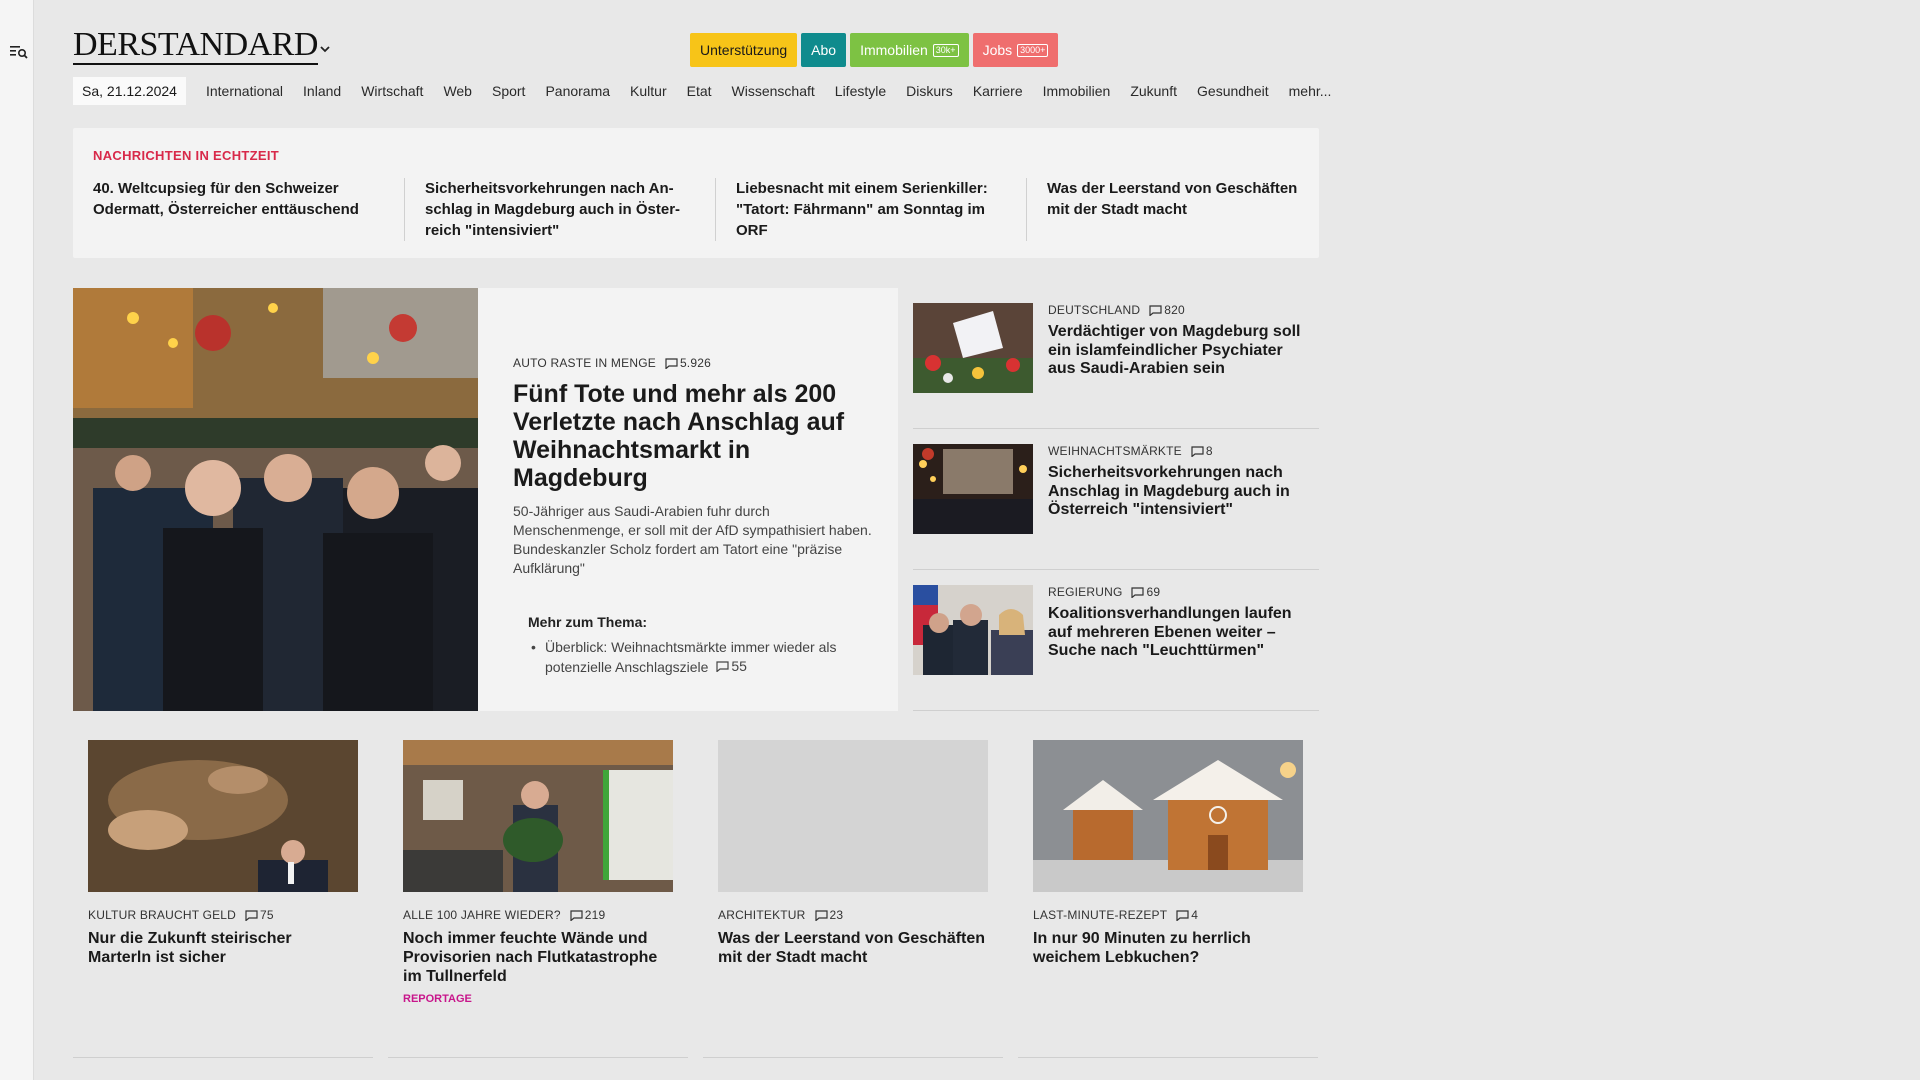  What do you see at coordinates (457, 91) in the screenshot?
I see `nav-item-web: Web` at bounding box center [457, 91].